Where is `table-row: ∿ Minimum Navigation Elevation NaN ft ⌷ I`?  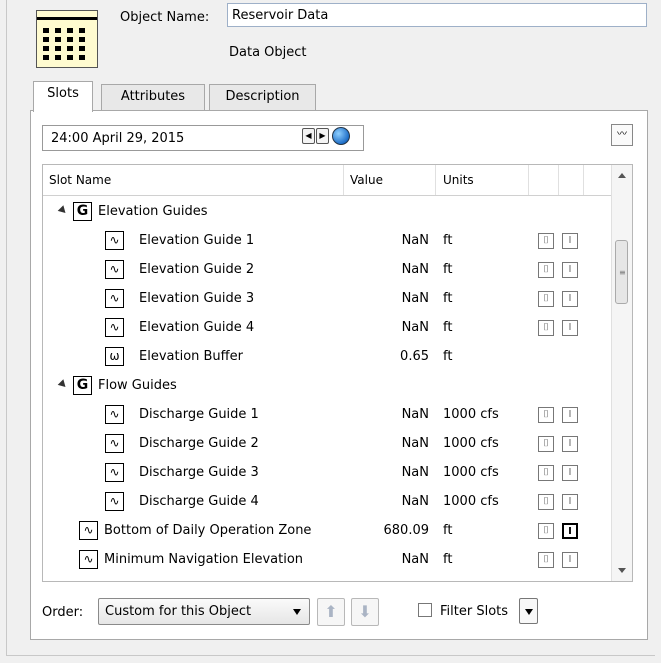 table-row: ∿ Minimum Navigation Elevation NaN ft ⌷ I is located at coordinates (328, 559).